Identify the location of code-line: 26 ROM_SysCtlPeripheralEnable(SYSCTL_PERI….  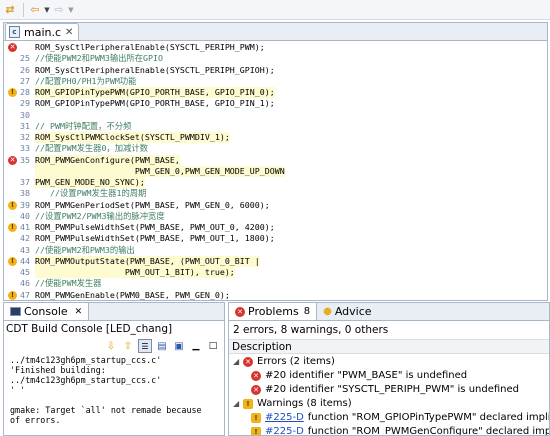
(275, 70).